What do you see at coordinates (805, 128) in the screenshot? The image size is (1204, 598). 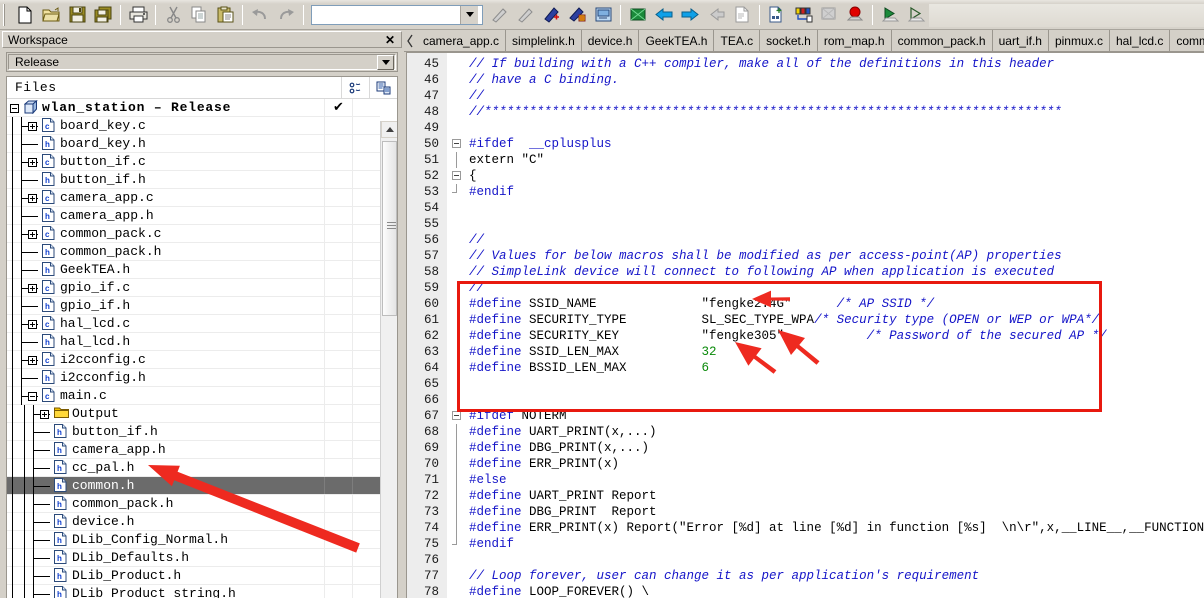 I see `code-line: 49` at bounding box center [805, 128].